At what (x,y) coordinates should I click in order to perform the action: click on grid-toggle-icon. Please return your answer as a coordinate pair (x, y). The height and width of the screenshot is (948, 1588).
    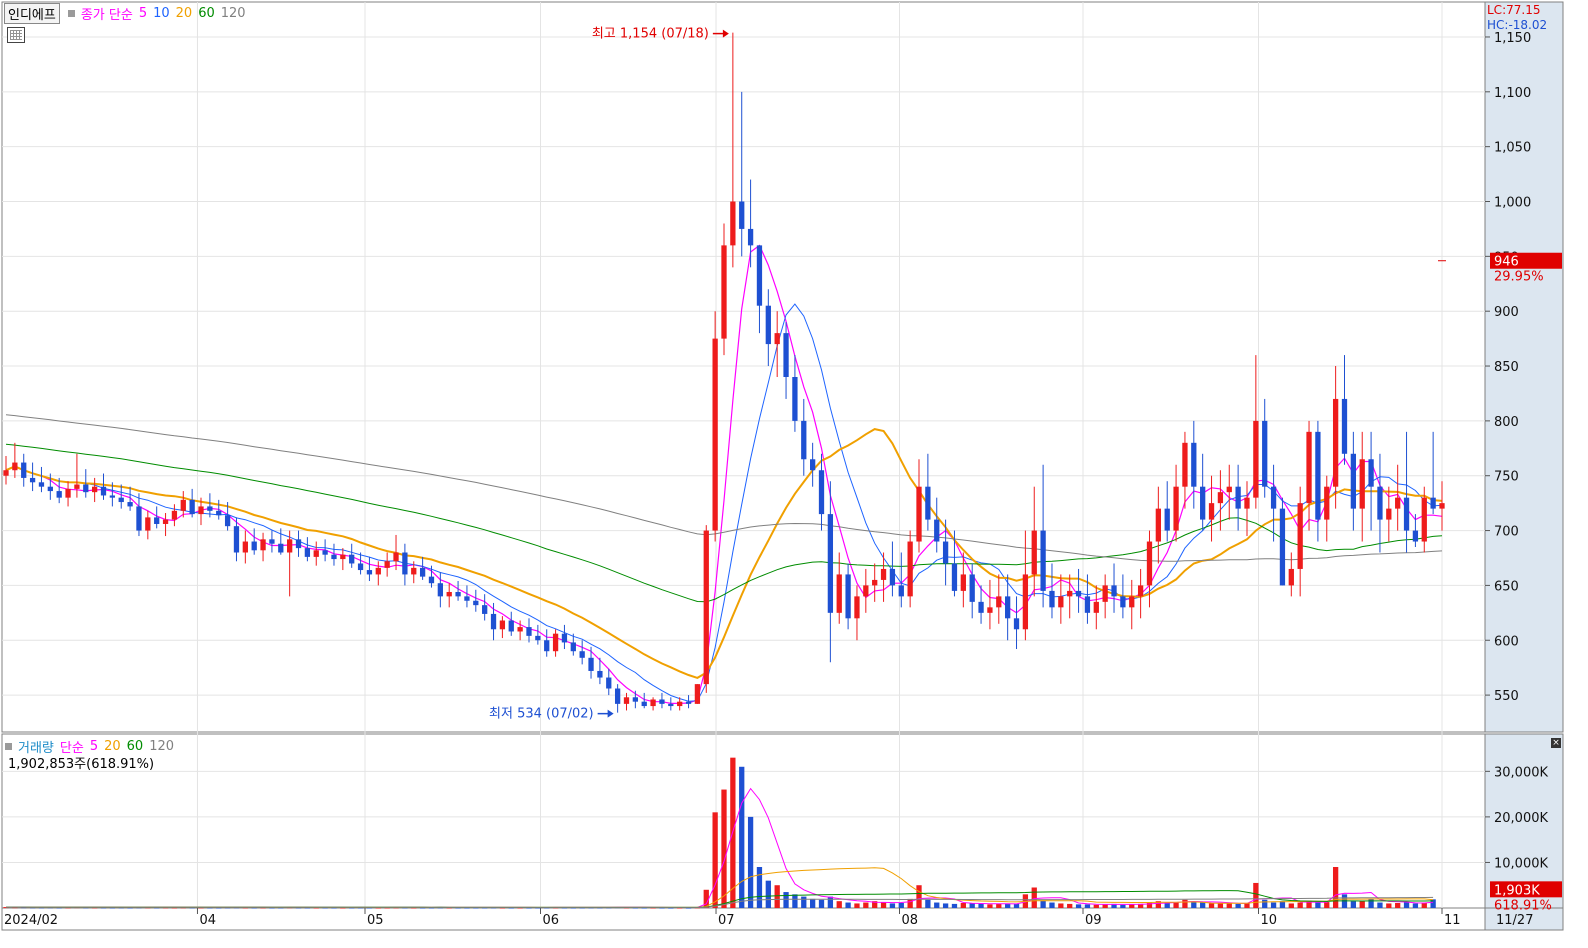
    Looking at the image, I should click on (16, 35).